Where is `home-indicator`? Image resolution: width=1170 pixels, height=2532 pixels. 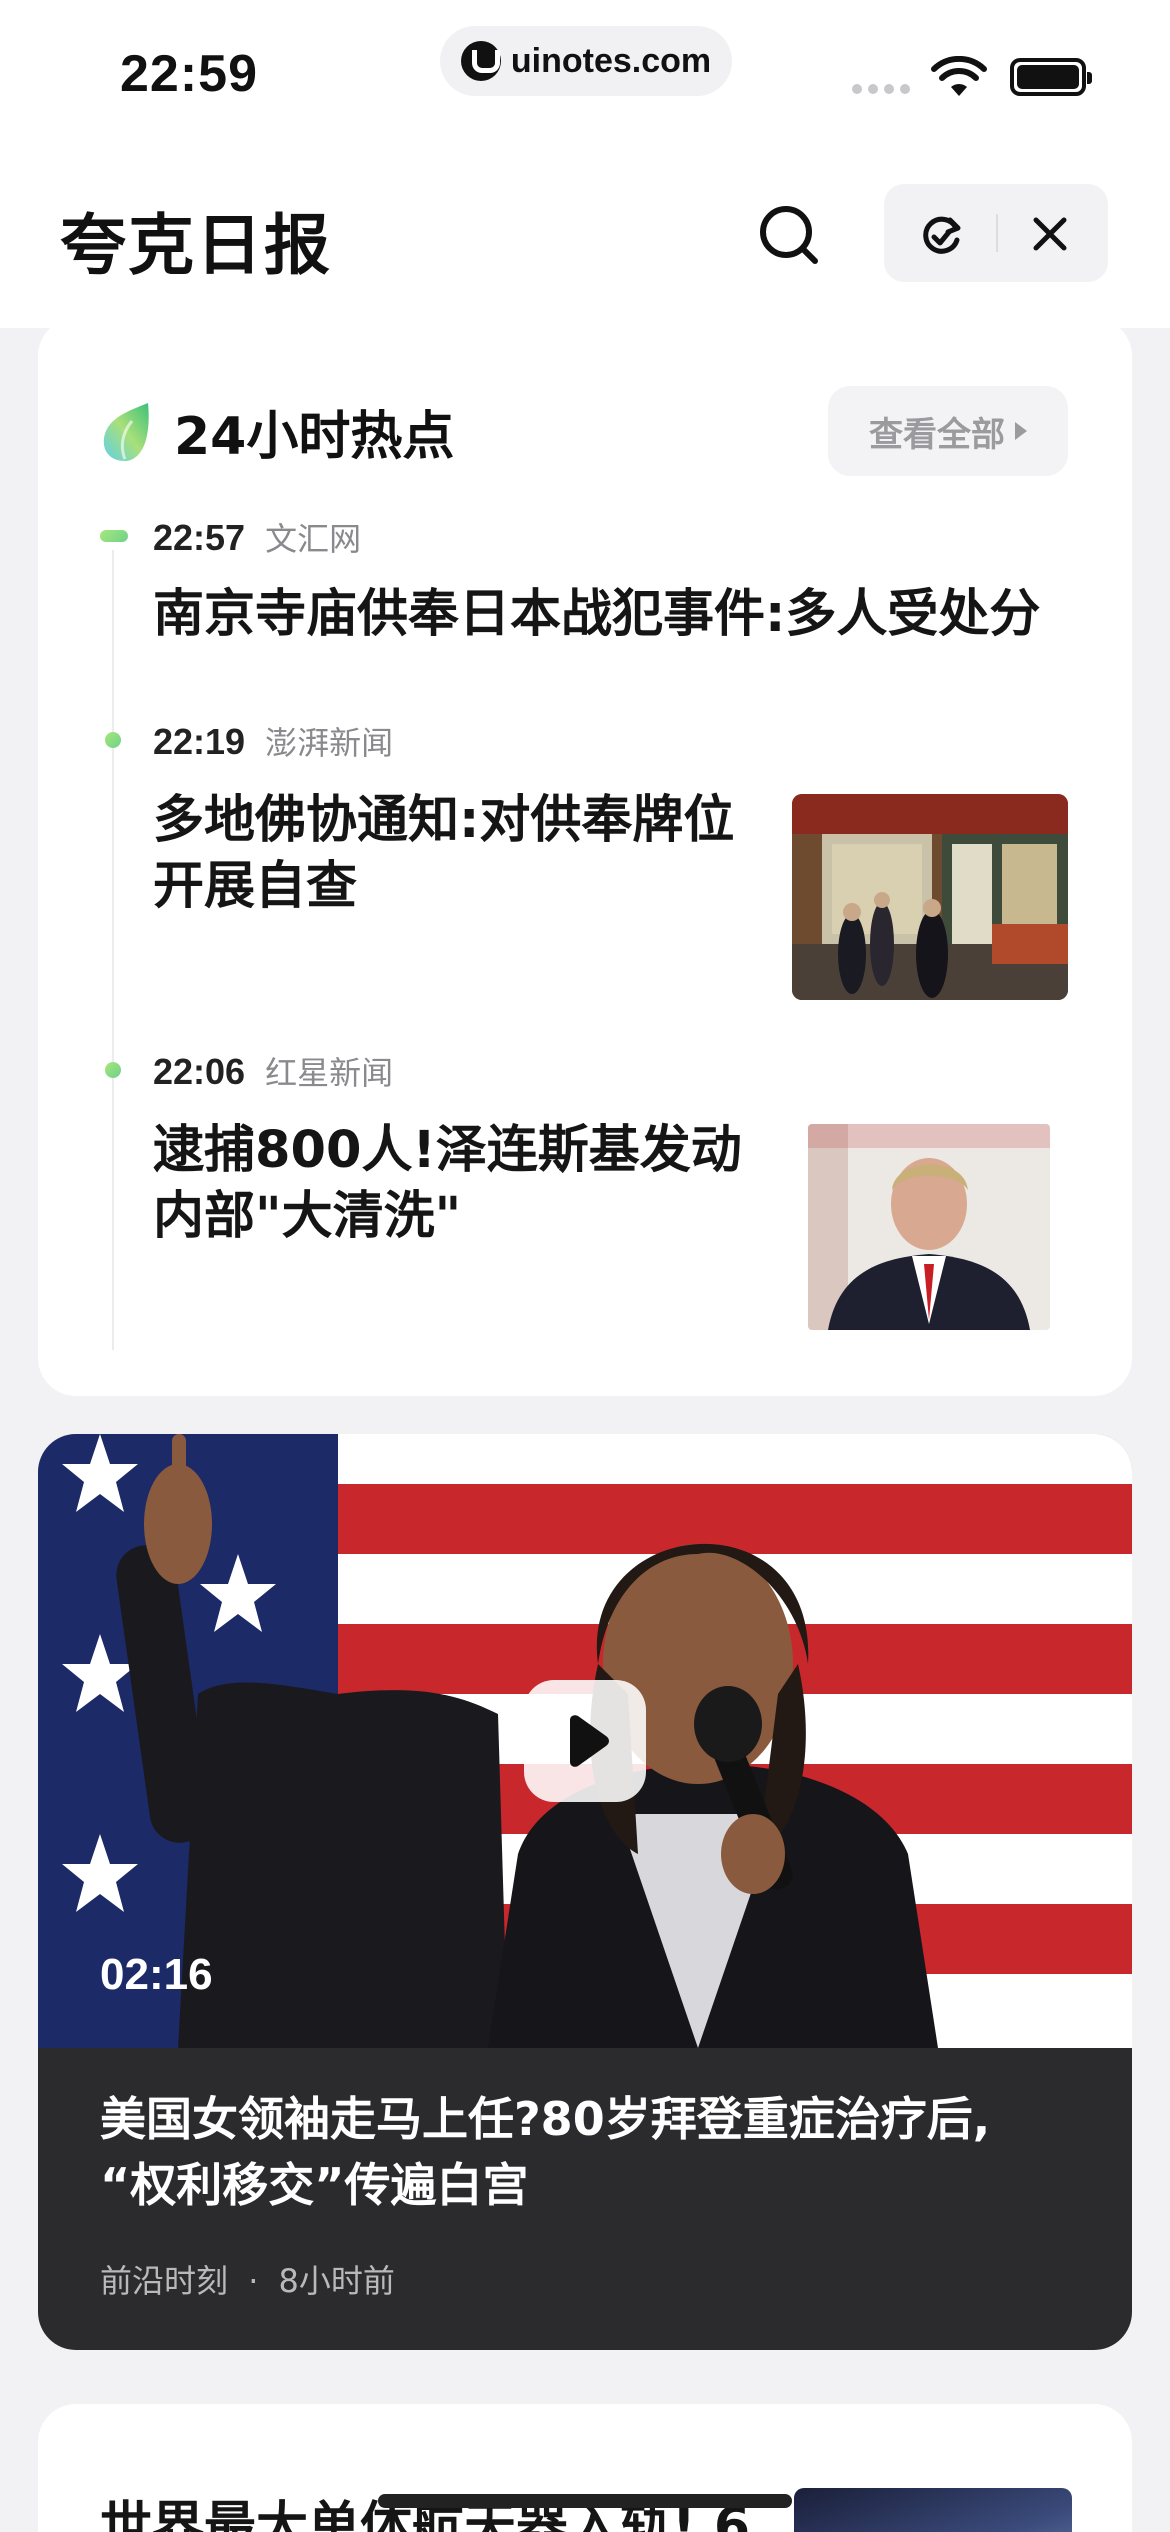 home-indicator is located at coordinates (585, 2501).